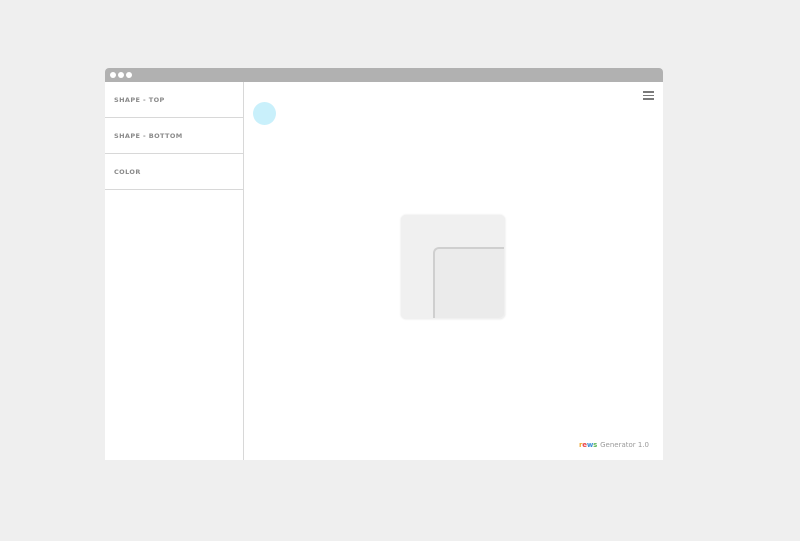 This screenshot has height=541, width=800. I want to click on sidebar-item-label: SHAPE - TOP, so click(139, 99).